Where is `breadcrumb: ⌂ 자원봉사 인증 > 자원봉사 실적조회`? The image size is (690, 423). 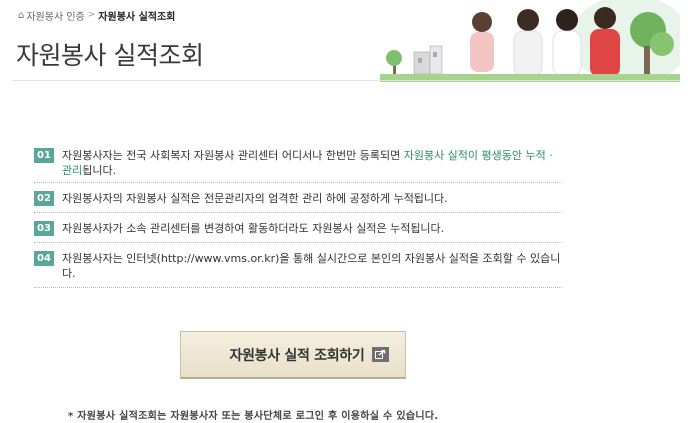 breadcrumb: ⌂ 자원봉사 인증 > 자원봉사 실적조회 is located at coordinates (97, 15).